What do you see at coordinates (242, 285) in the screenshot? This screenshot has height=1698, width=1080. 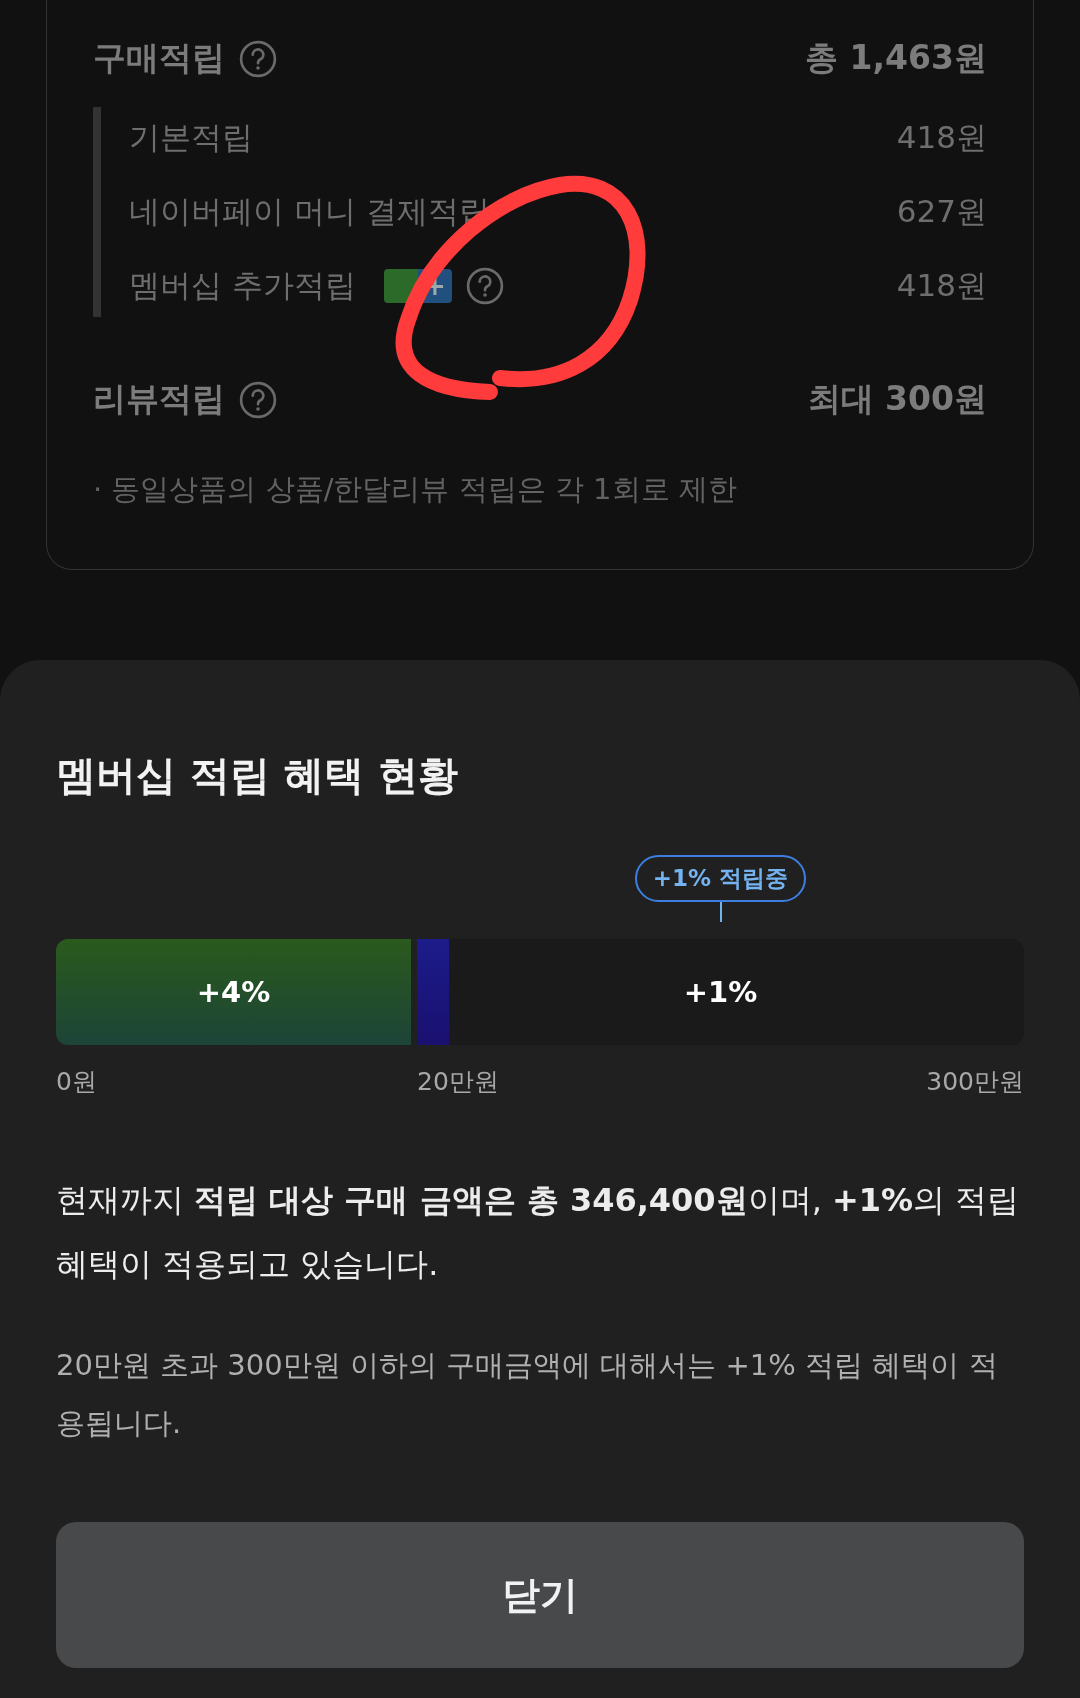 I see `points-item-label: 멤버십 추가적립` at bounding box center [242, 285].